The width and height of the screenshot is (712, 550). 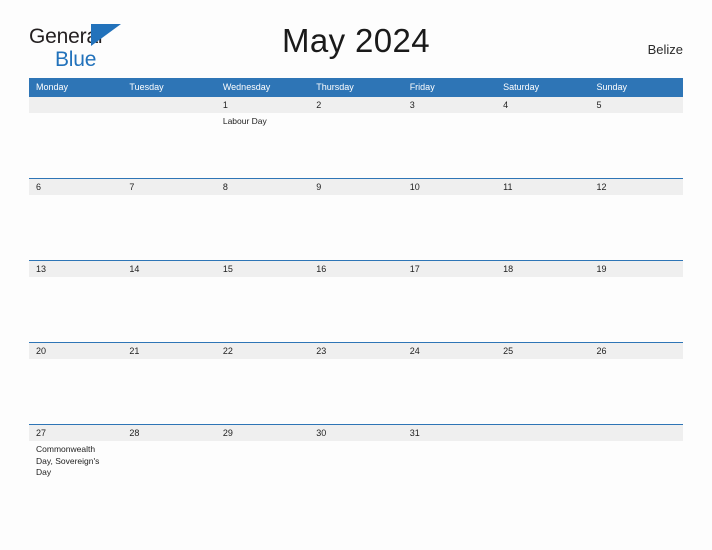 What do you see at coordinates (262, 187) in the screenshot?
I see `day-number: 8` at bounding box center [262, 187].